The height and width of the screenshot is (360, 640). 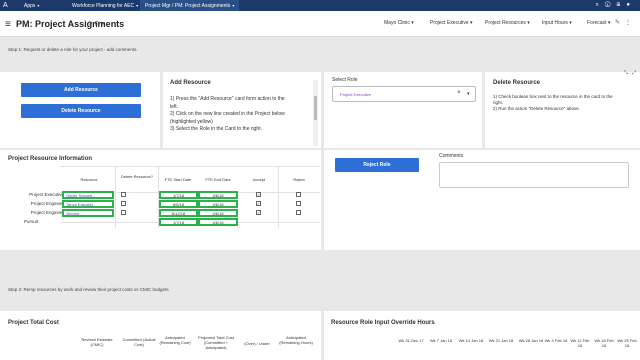 I want to click on row-role-label: Pursuit, so click(x=30, y=221).